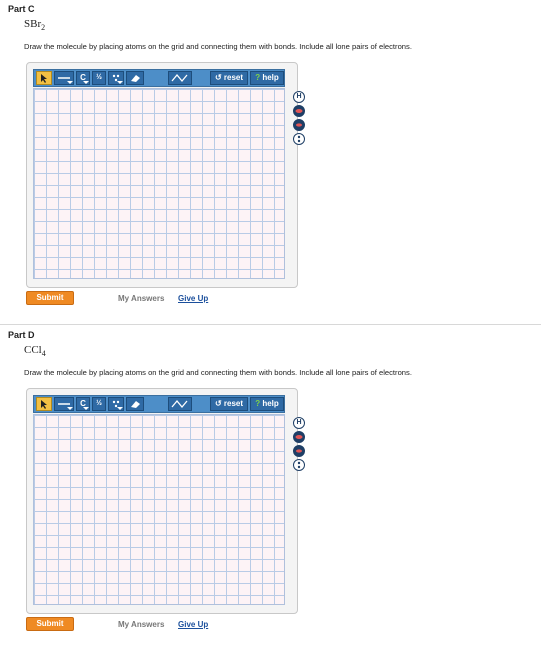  Describe the element at coordinates (21, 9) in the screenshot. I see `part-title: Part C` at that location.